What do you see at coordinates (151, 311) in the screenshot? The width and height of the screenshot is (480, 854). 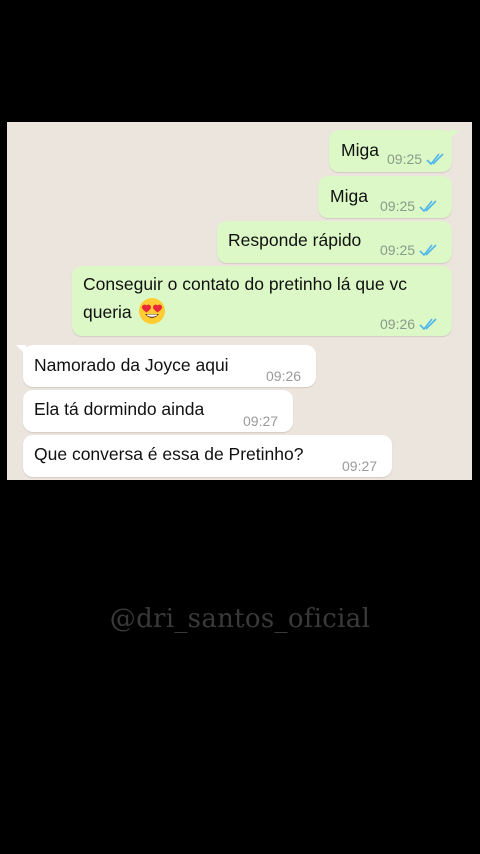 I see `heart-eyes-emoji-icon` at bounding box center [151, 311].